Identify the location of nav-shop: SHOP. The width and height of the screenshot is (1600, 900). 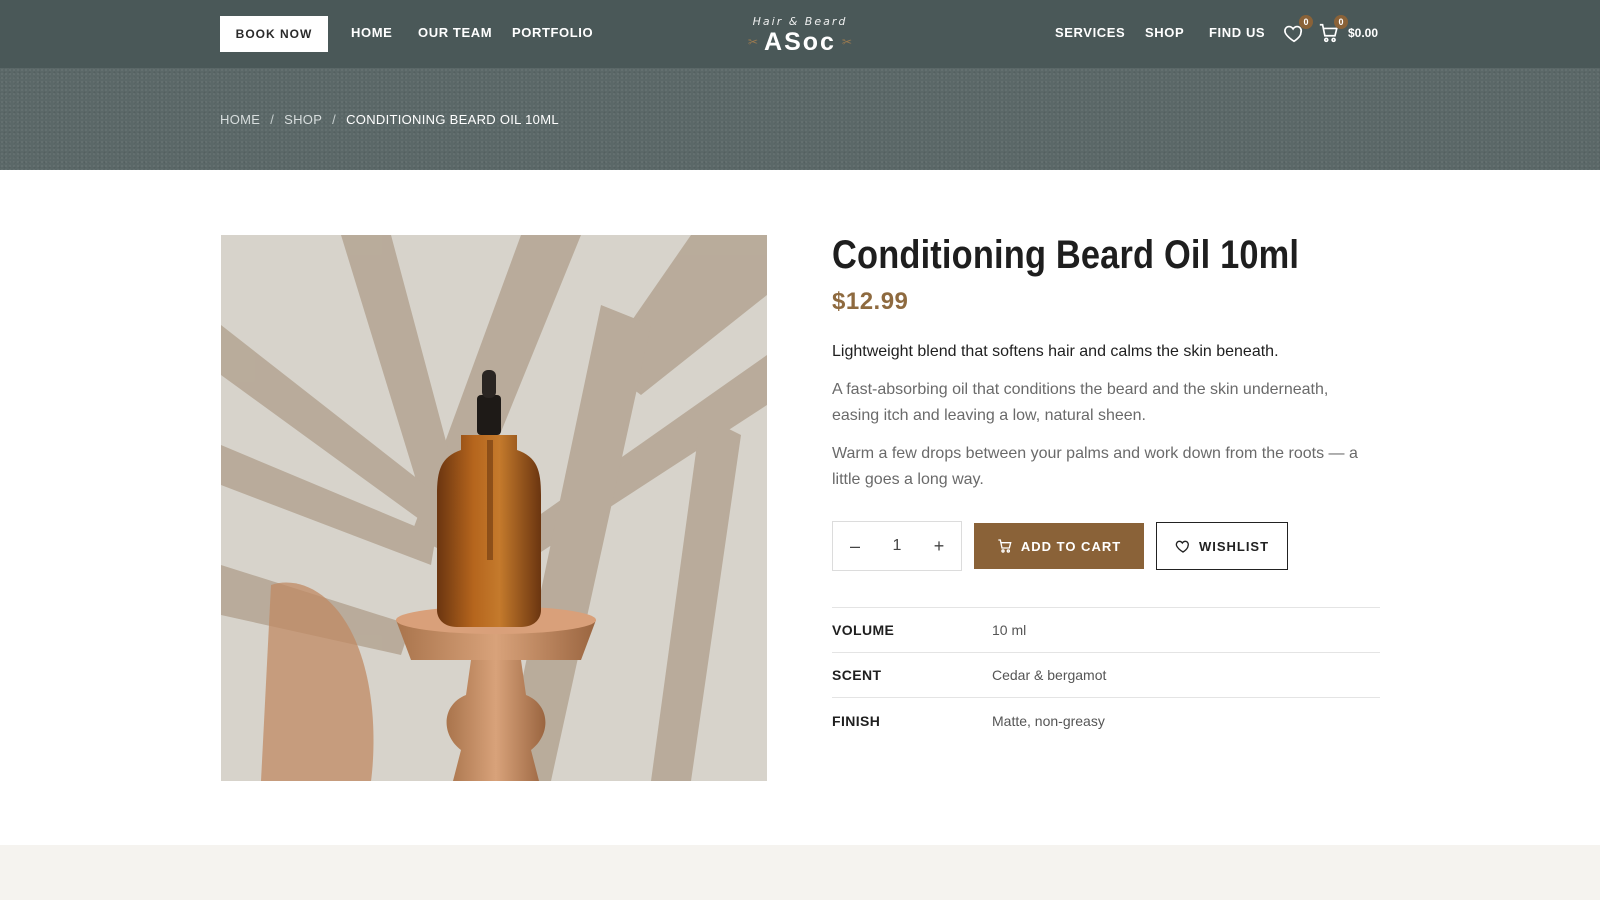
(1164, 32).